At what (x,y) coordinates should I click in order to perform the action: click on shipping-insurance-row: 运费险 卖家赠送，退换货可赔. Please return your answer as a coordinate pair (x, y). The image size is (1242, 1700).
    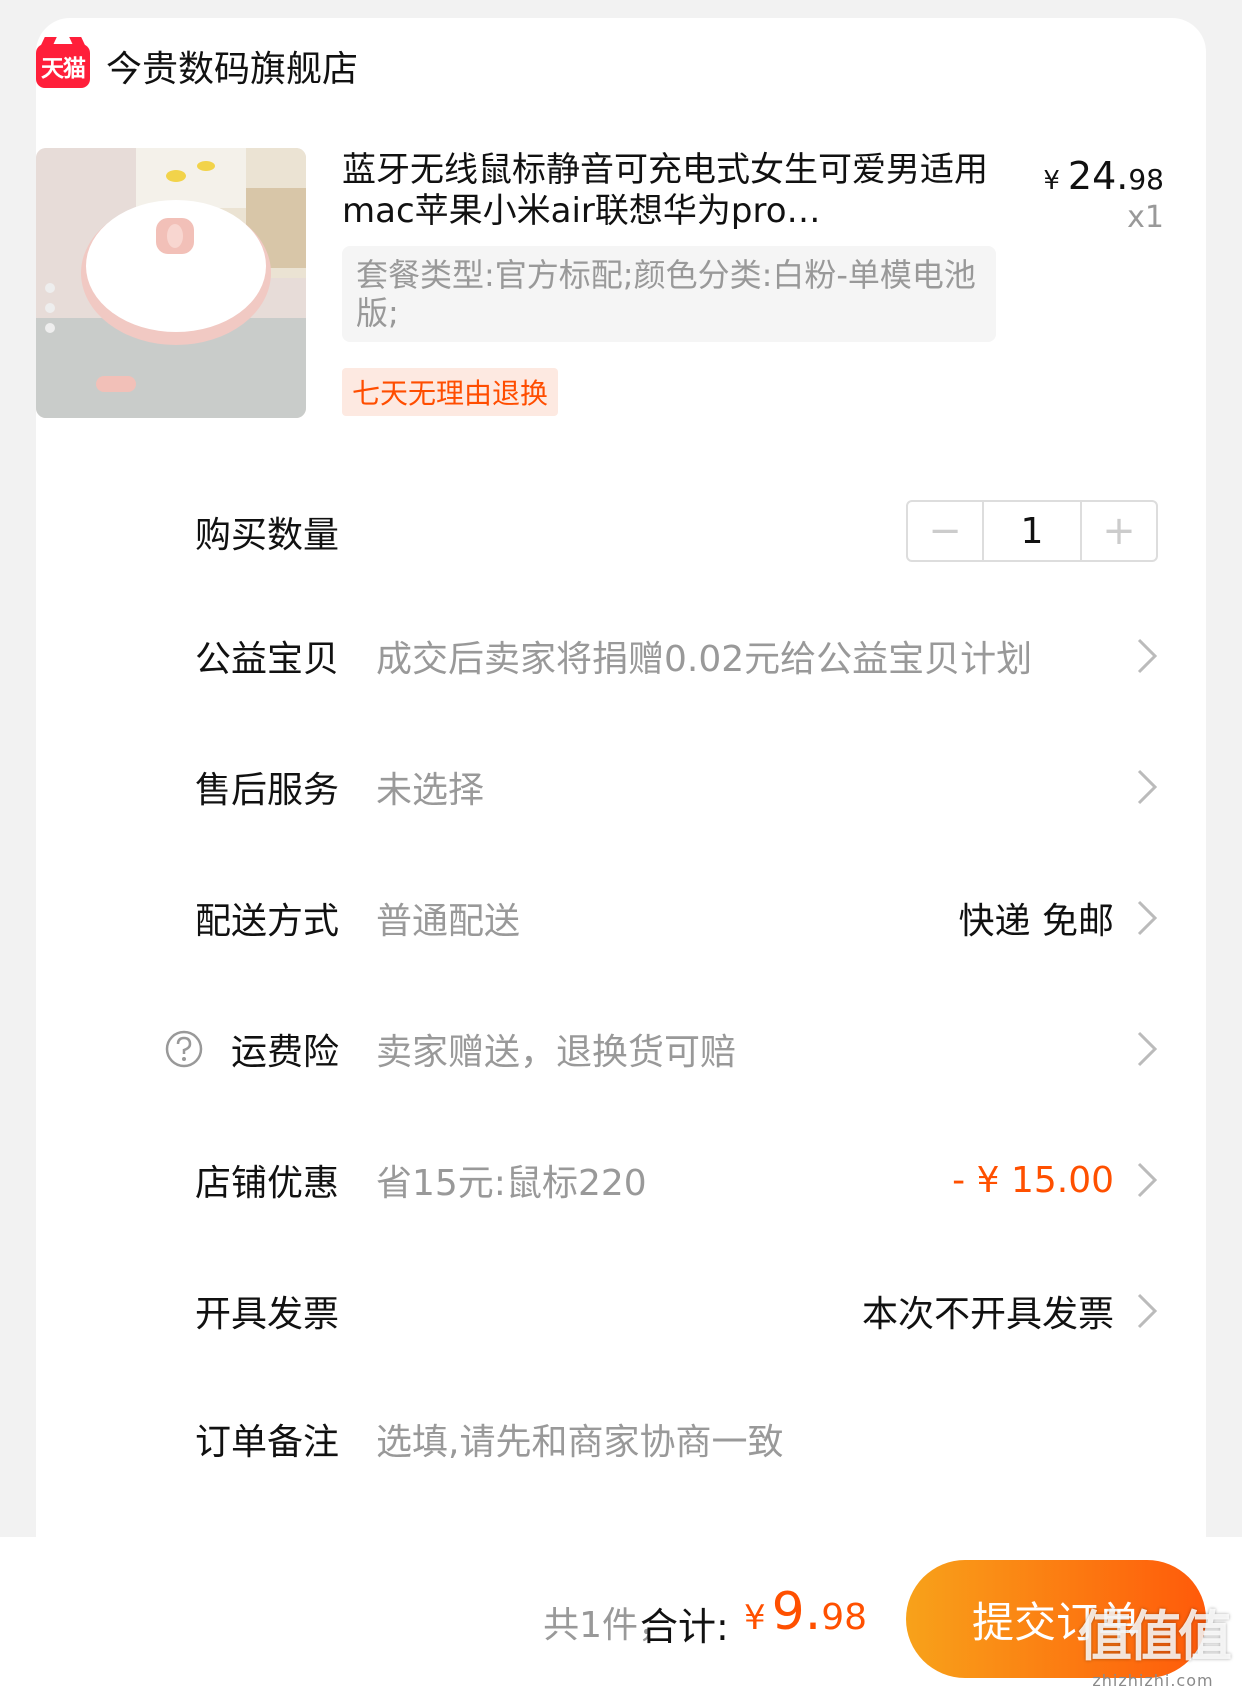
    Looking at the image, I should click on (621, 1049).